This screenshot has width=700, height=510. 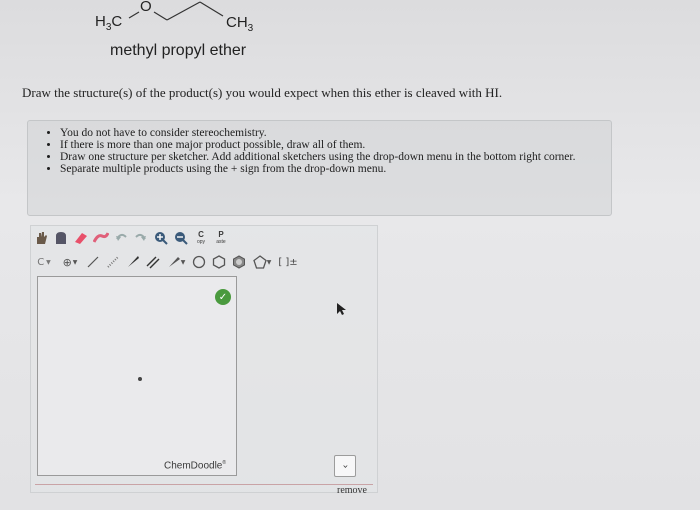 What do you see at coordinates (137, 376) in the screenshot?
I see `drawing-canvas: ✓ ChemDoodle®` at bounding box center [137, 376].